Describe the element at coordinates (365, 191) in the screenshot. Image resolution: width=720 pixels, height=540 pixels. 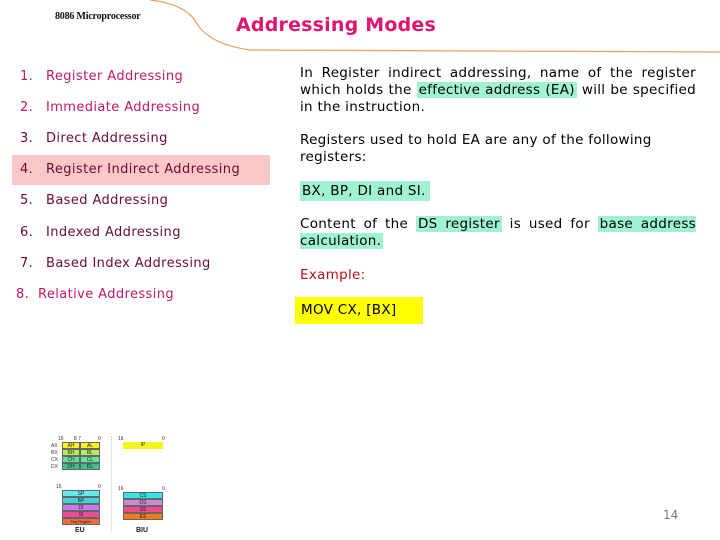
I see `highlight-registers: BX, BP, DI and SI.` at that location.